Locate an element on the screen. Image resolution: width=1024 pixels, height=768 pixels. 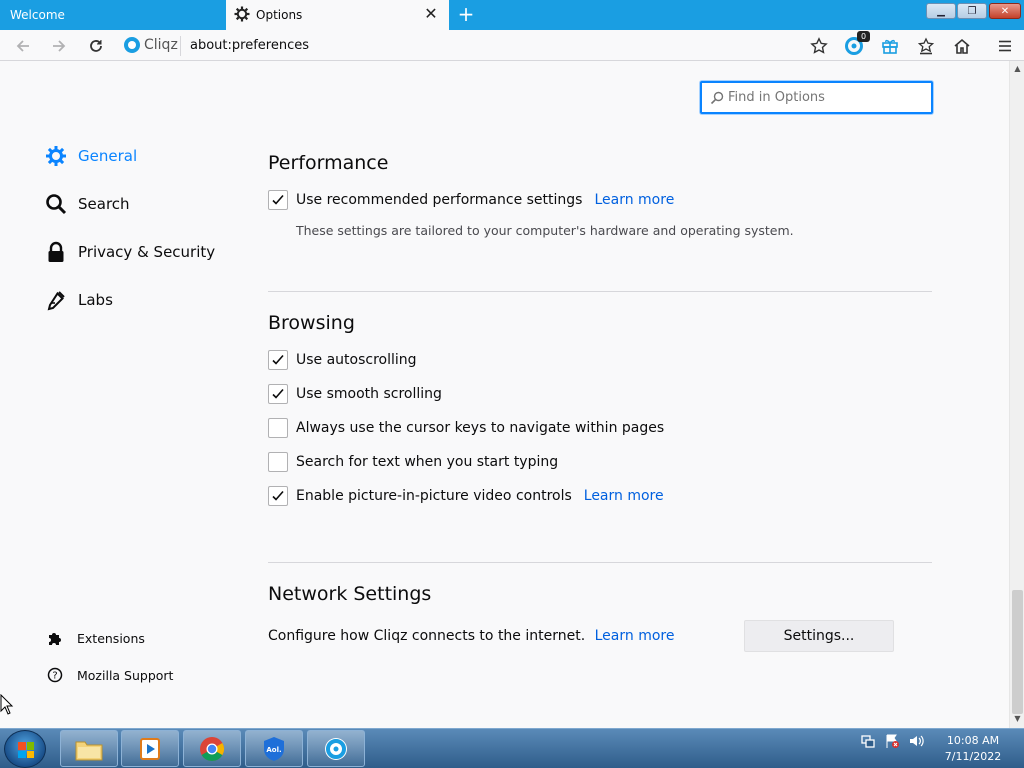
sidebar-item-label: Labs is located at coordinates (95, 300).